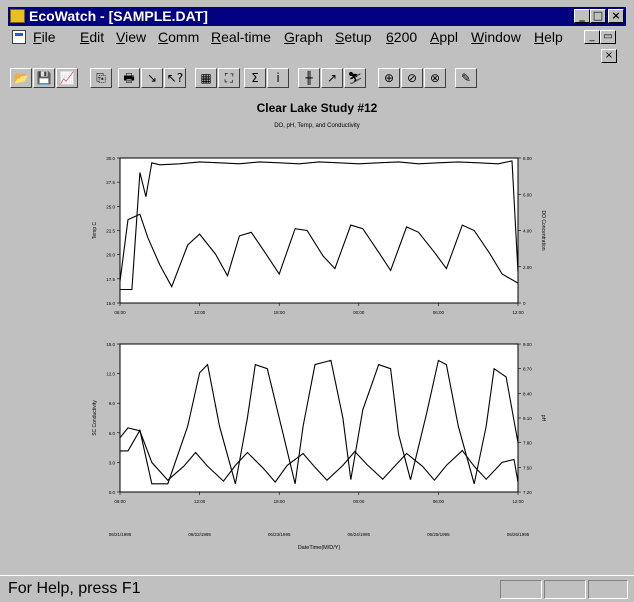 This screenshot has height=602, width=634. What do you see at coordinates (118, 16) in the screenshot?
I see `window-title: EcoWatch - [SAMPLE.DAT]` at bounding box center [118, 16].